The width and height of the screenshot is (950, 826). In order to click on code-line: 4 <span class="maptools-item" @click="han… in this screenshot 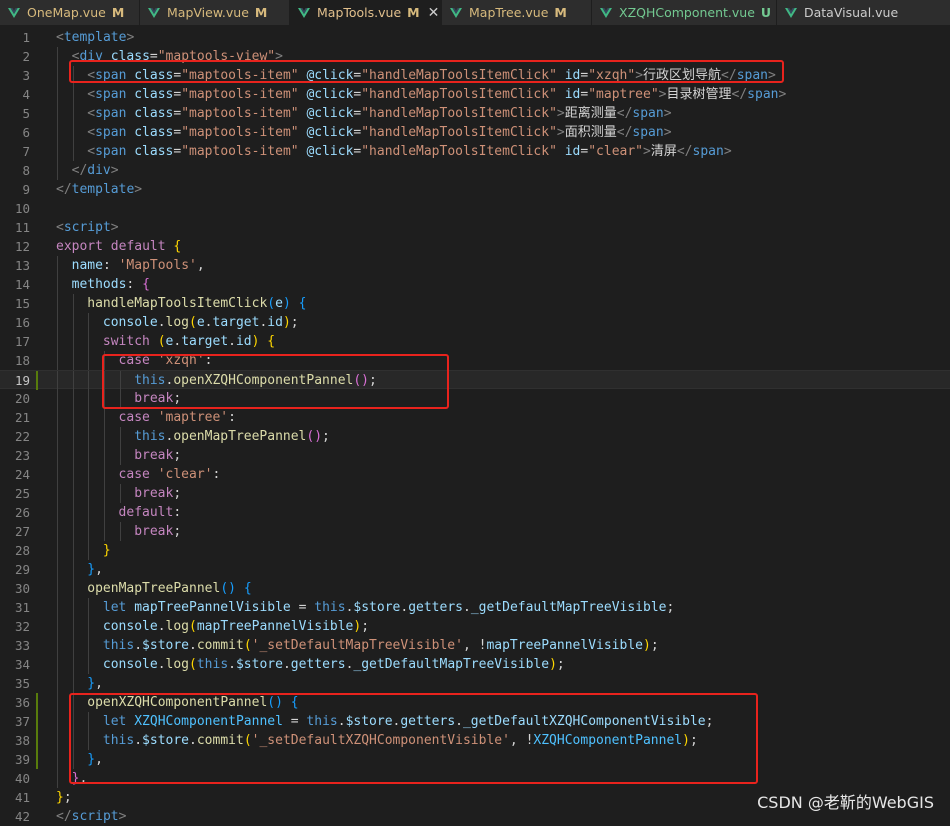, I will do `click(475, 94)`.